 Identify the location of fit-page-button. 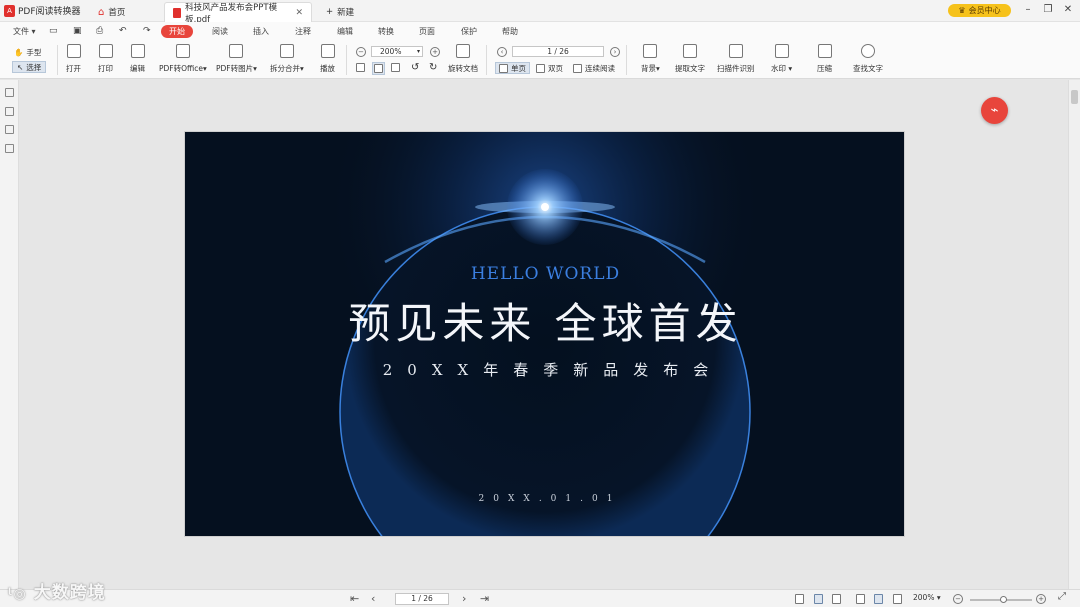
(360, 67).